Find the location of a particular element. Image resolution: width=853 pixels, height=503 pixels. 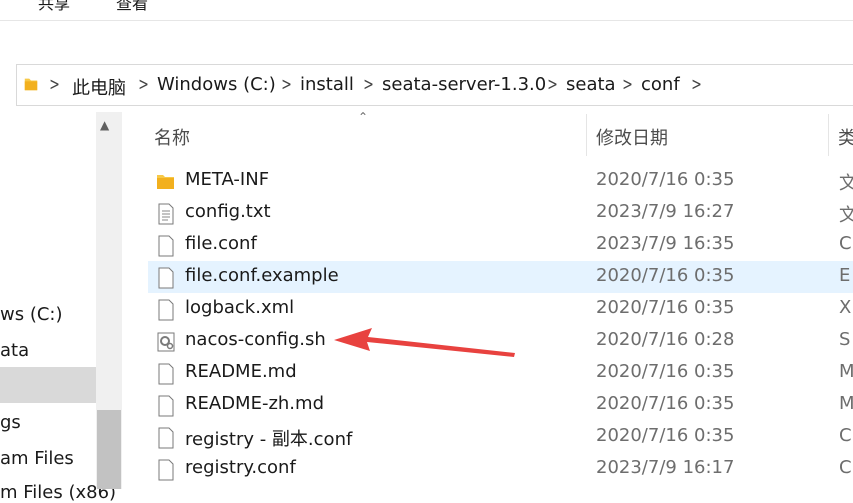

file-name: logback.xml is located at coordinates (239, 307).